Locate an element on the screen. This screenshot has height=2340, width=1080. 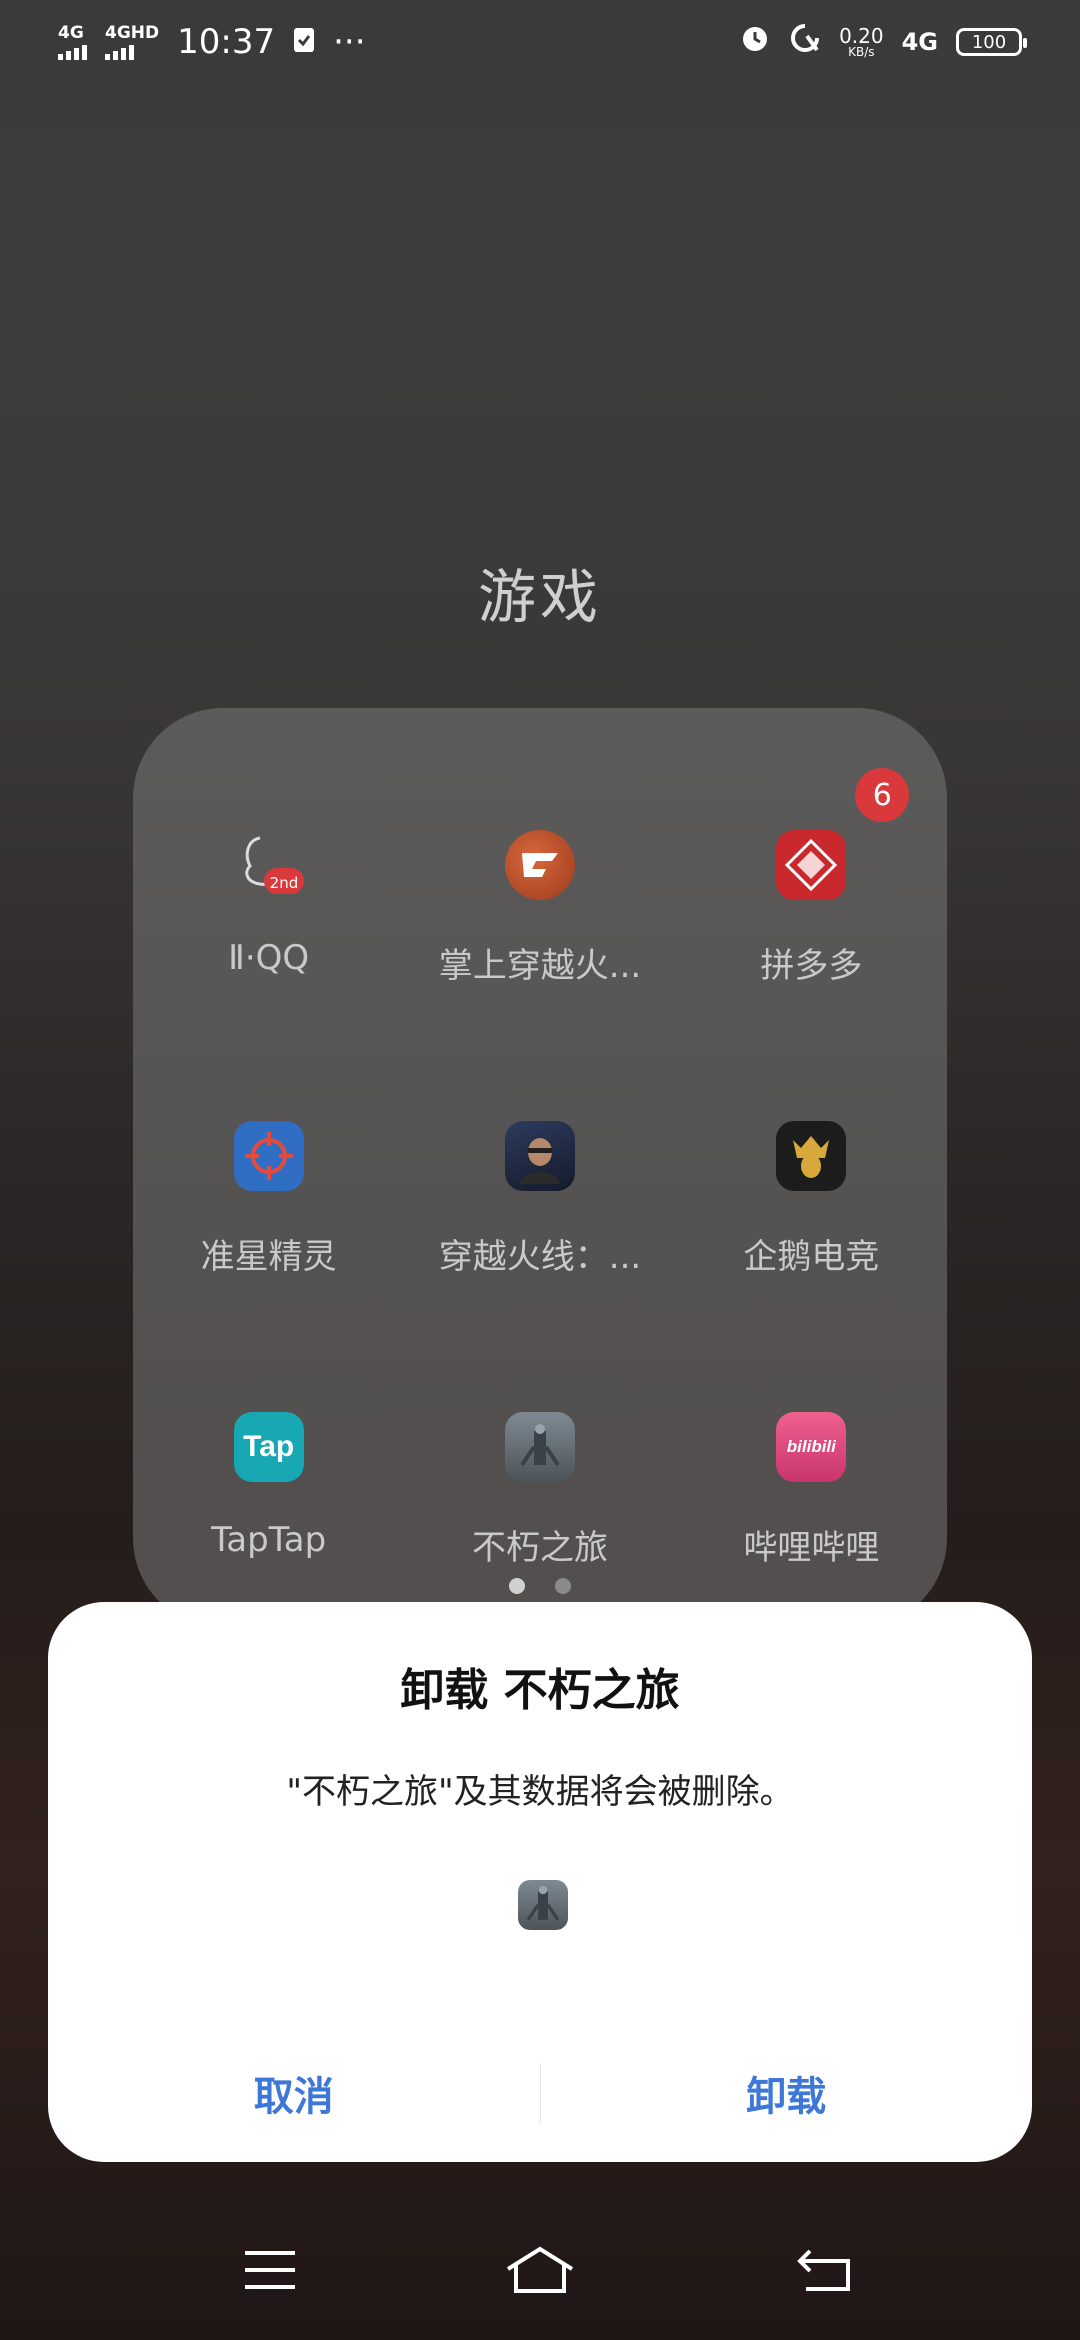
taptap-icon-text: Tap is located at coordinates (269, 1446).